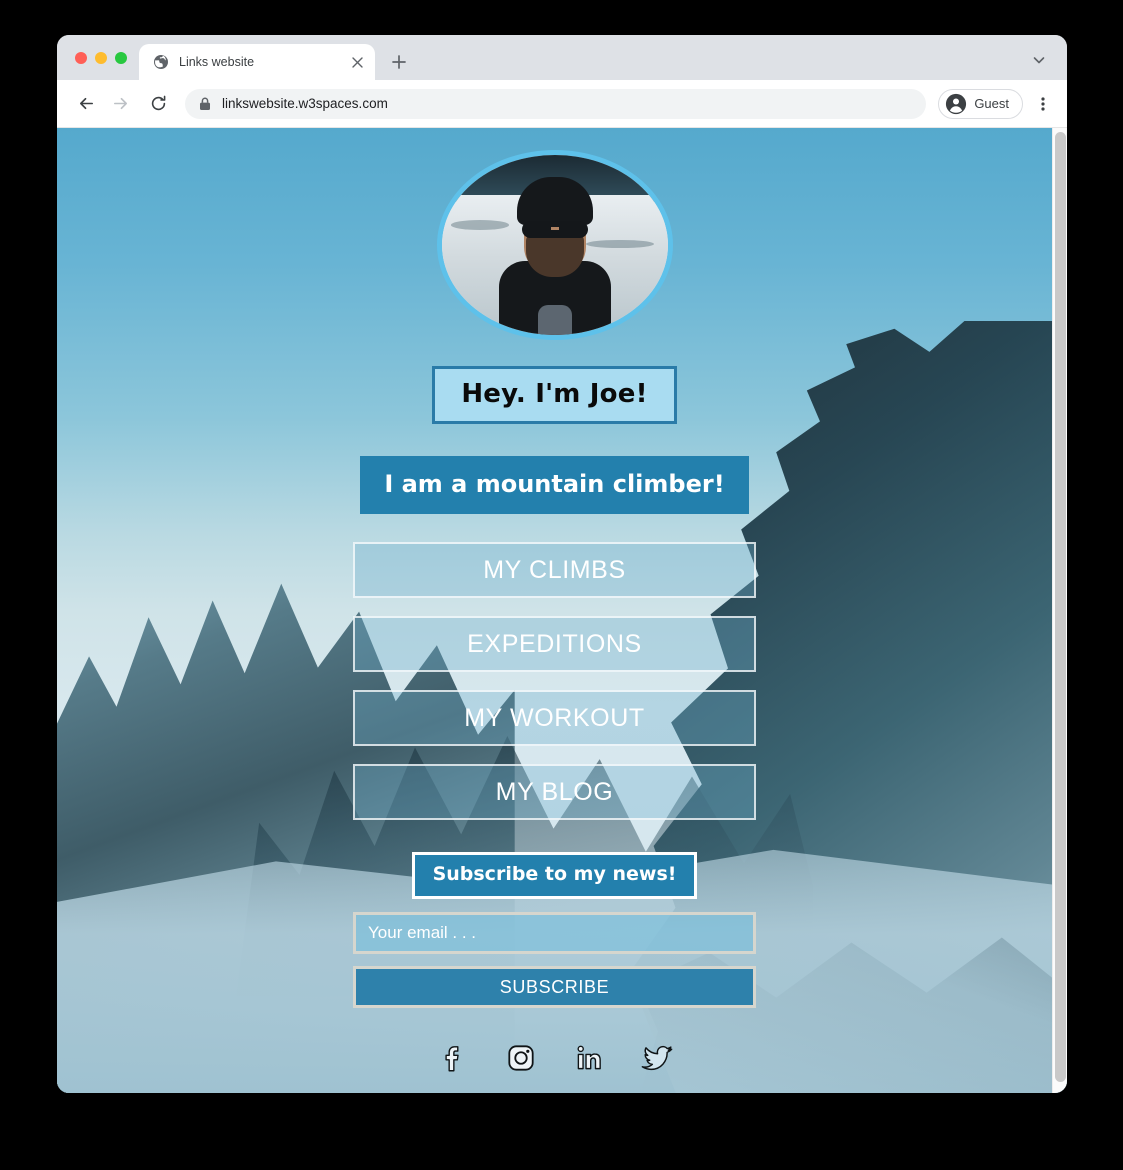 The width and height of the screenshot is (1123, 1170). I want to click on minimize-window-button, so click(101, 57).